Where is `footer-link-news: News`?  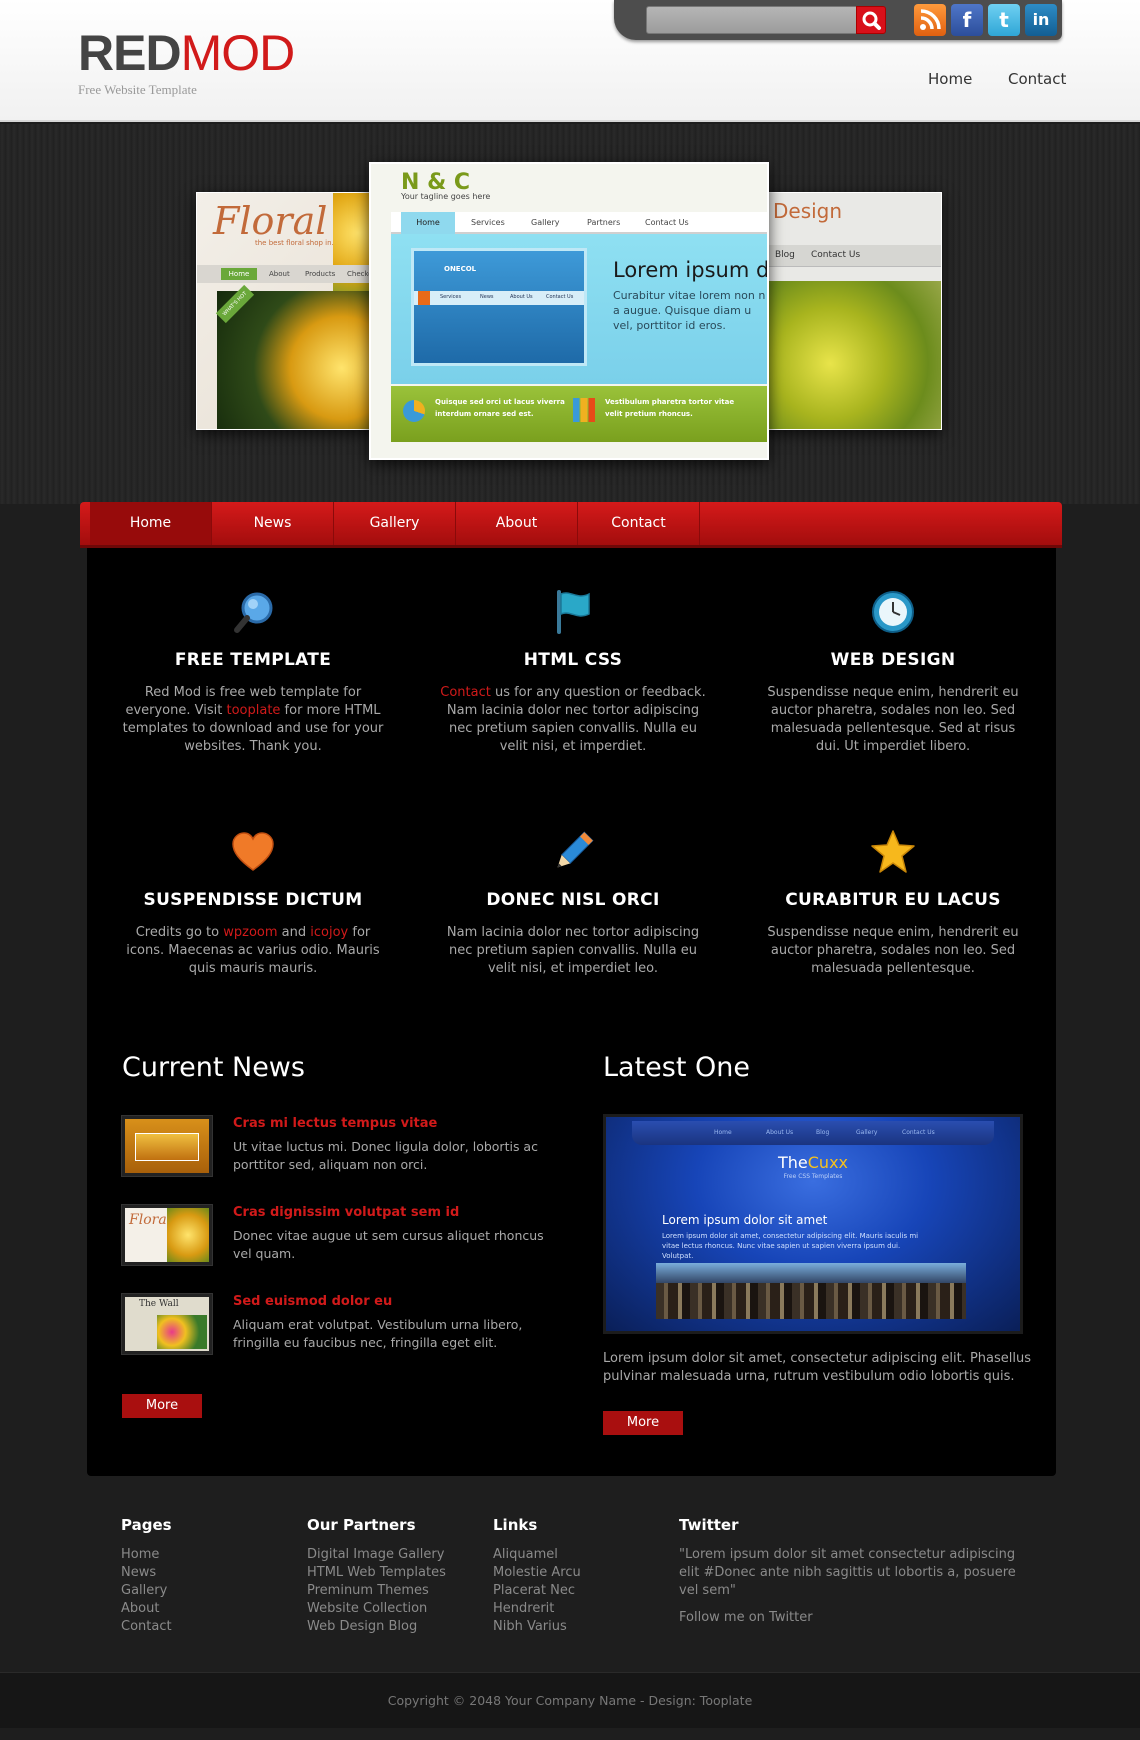 footer-link-news: News is located at coordinates (146, 1573).